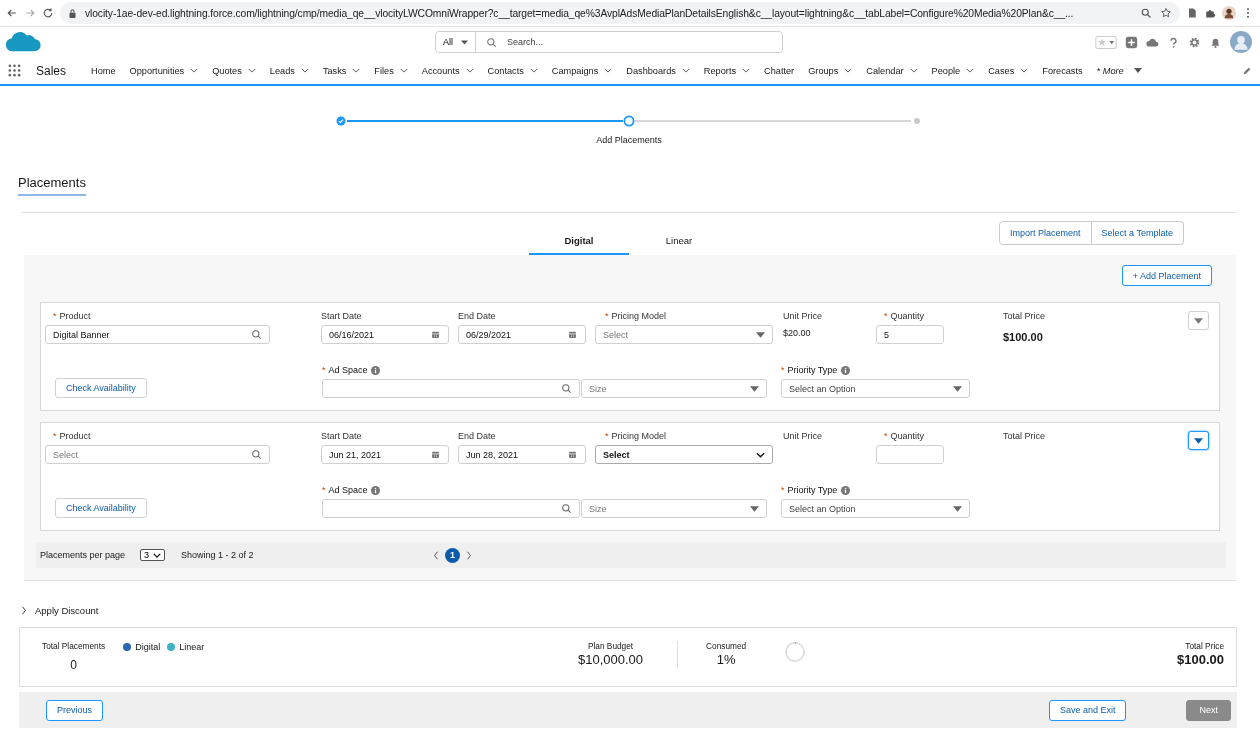 Image resolution: width=1260 pixels, height=747 pixels. What do you see at coordinates (24, 610) in the screenshot?
I see `chevron-icon` at bounding box center [24, 610].